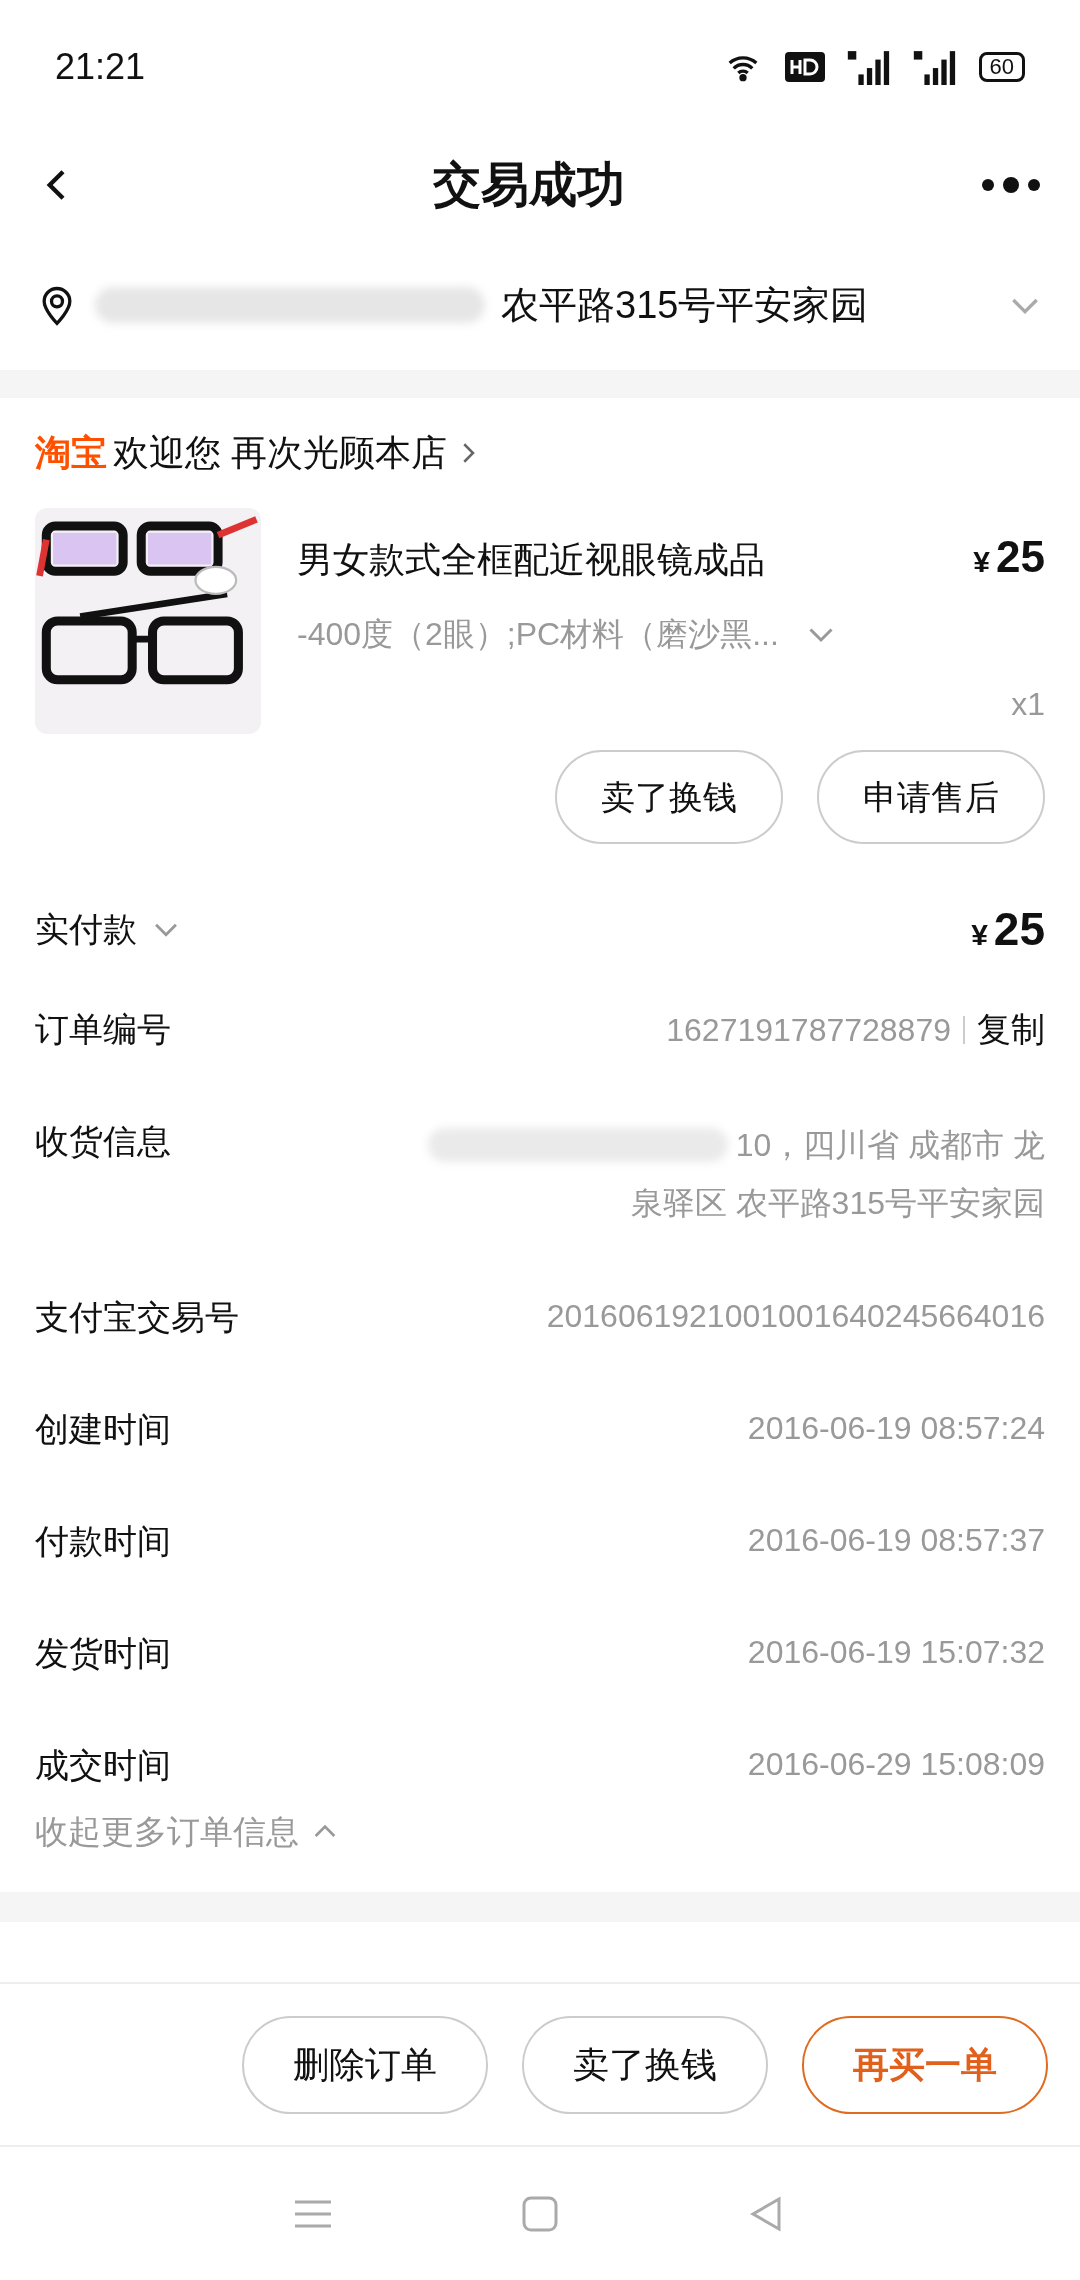 The height and width of the screenshot is (2280, 1080). Describe the element at coordinates (103, 1765) in the screenshot. I see `info-label: 成交时间` at that location.